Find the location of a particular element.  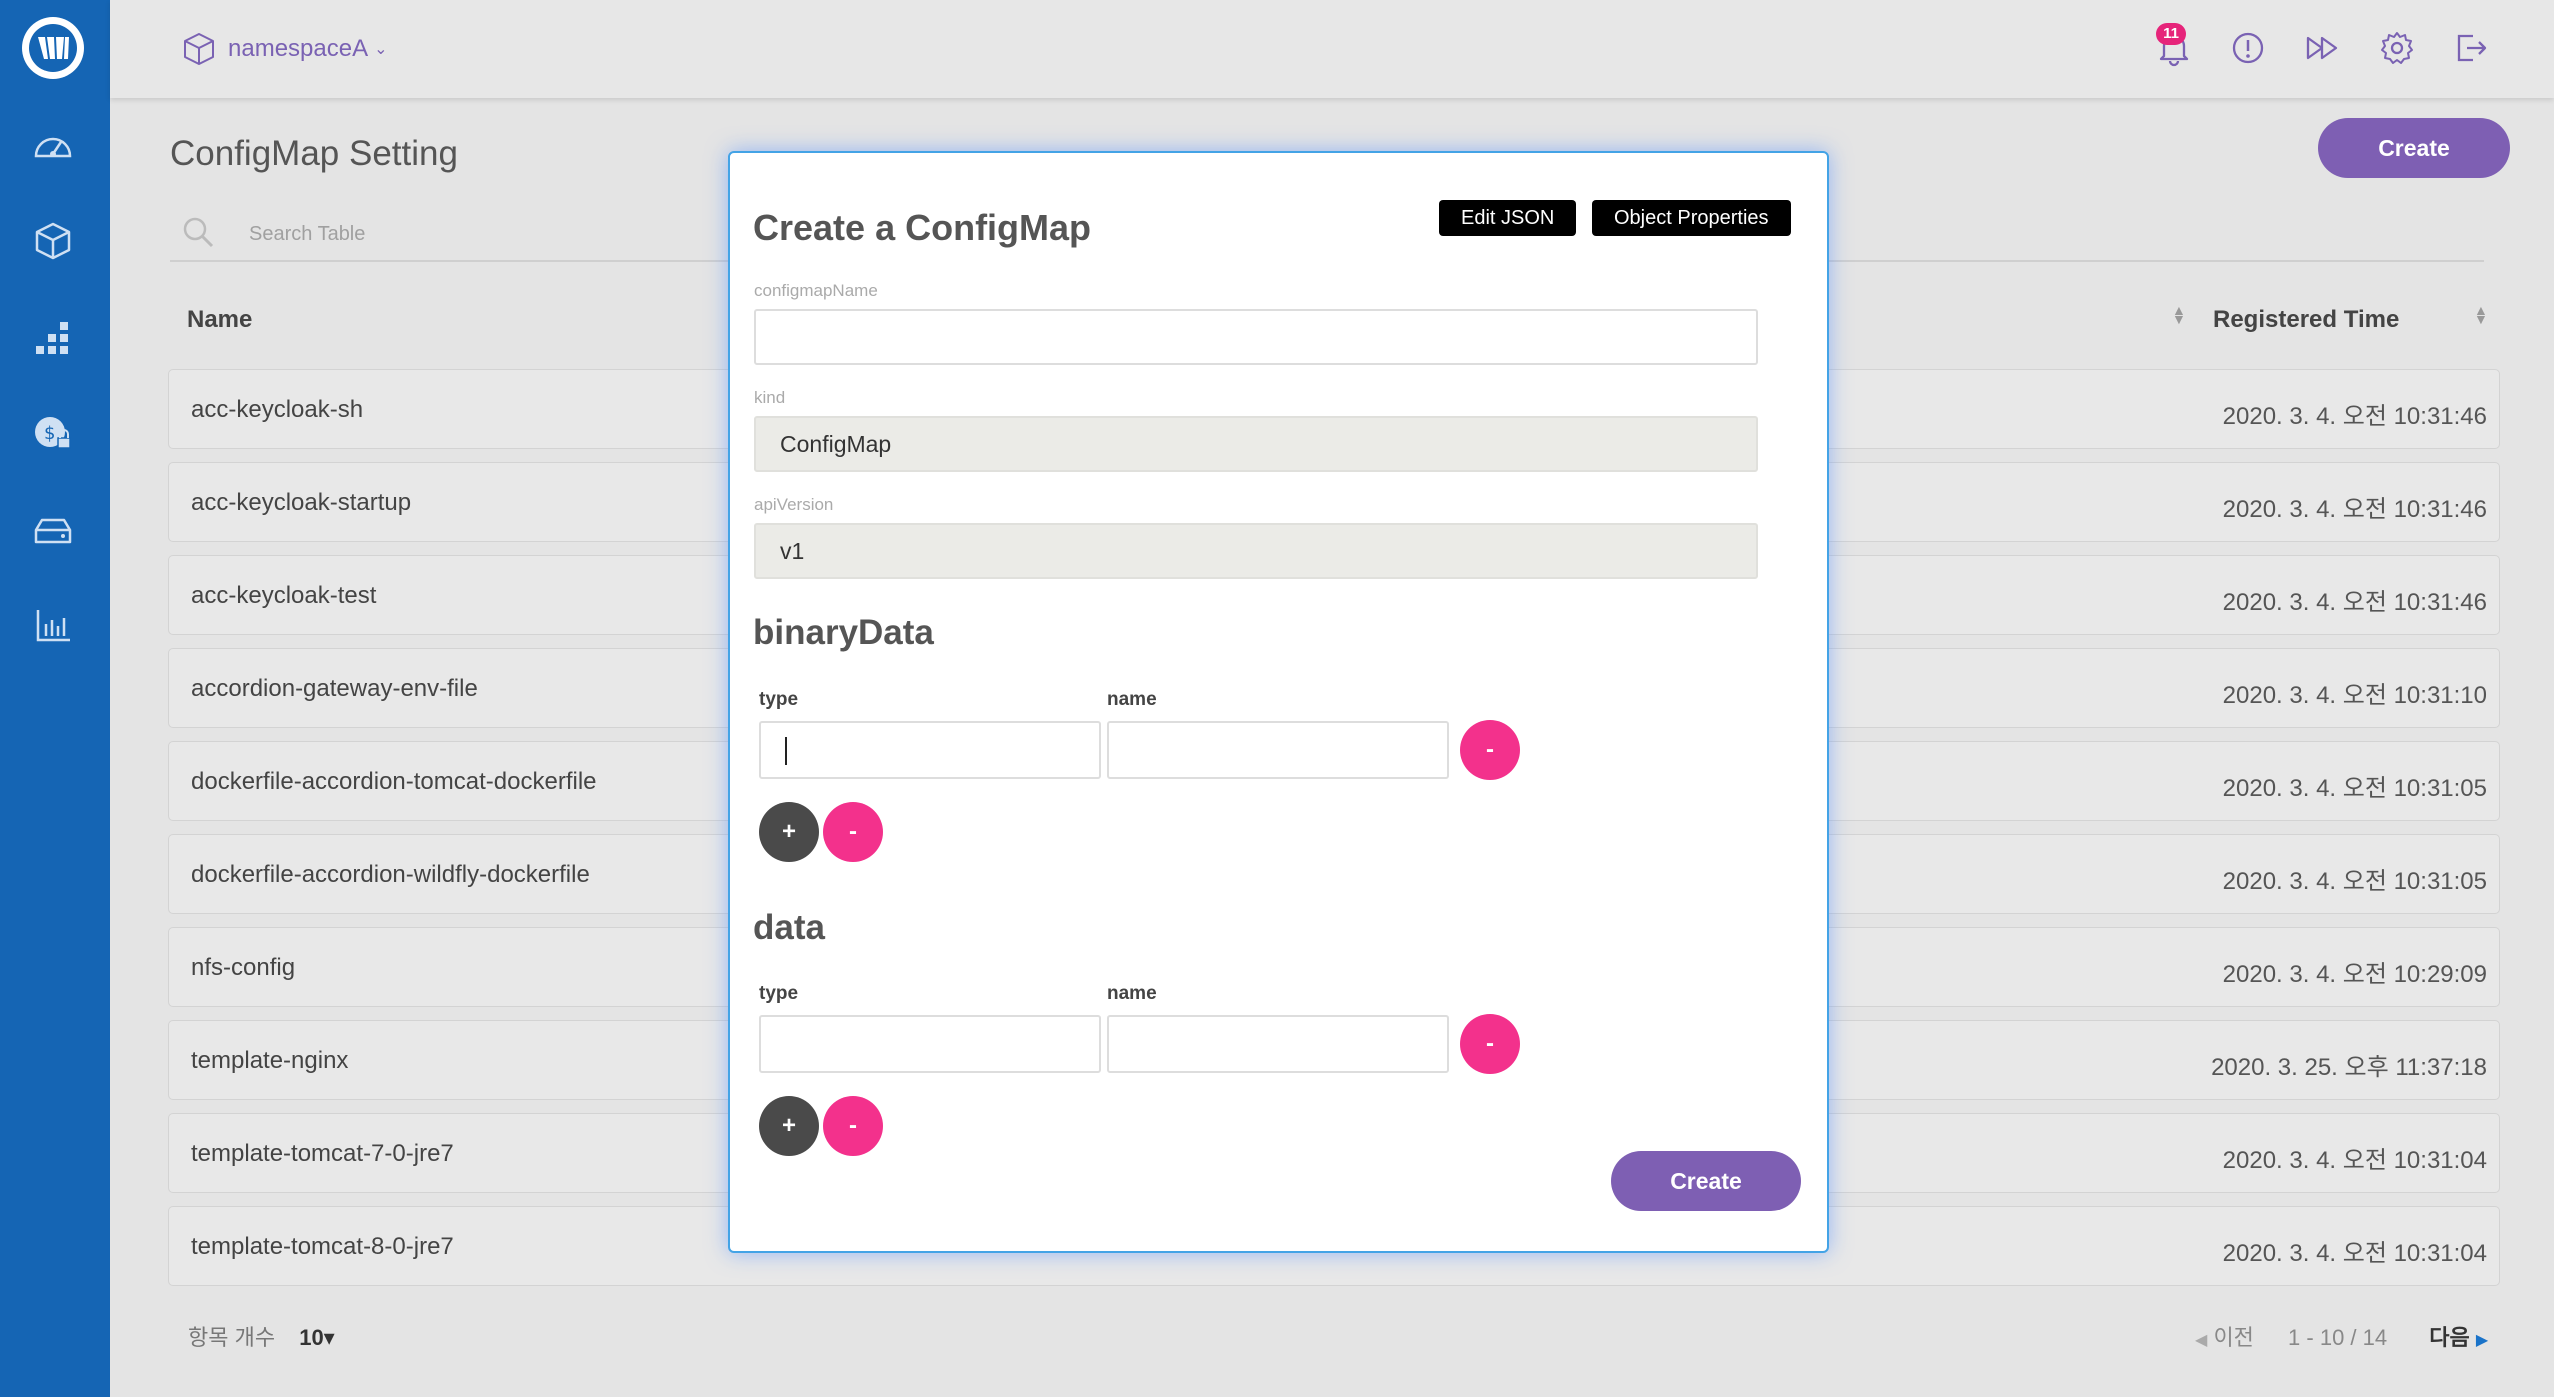

remove-data-button: - is located at coordinates (853, 1126).